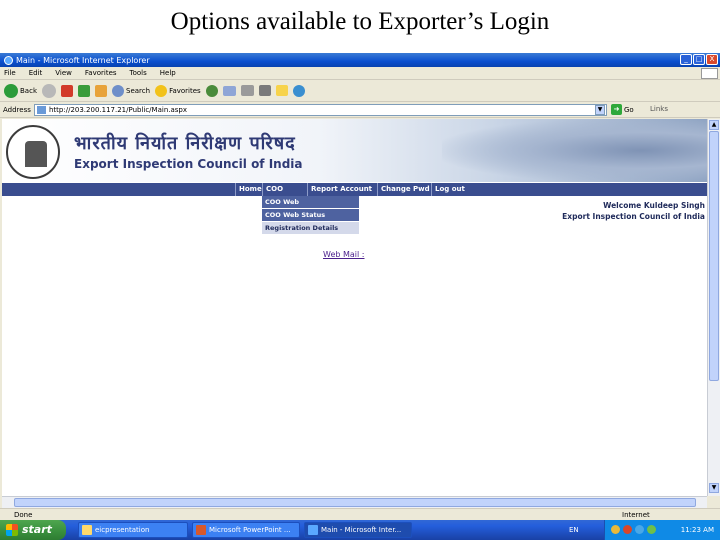 This screenshot has height=540, width=720. I want to click on close-button: X, so click(712, 59).